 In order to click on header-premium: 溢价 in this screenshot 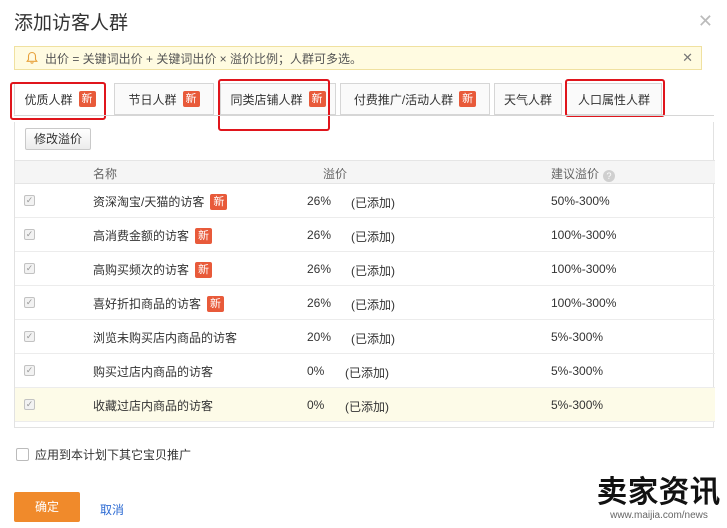, I will do `click(335, 174)`.